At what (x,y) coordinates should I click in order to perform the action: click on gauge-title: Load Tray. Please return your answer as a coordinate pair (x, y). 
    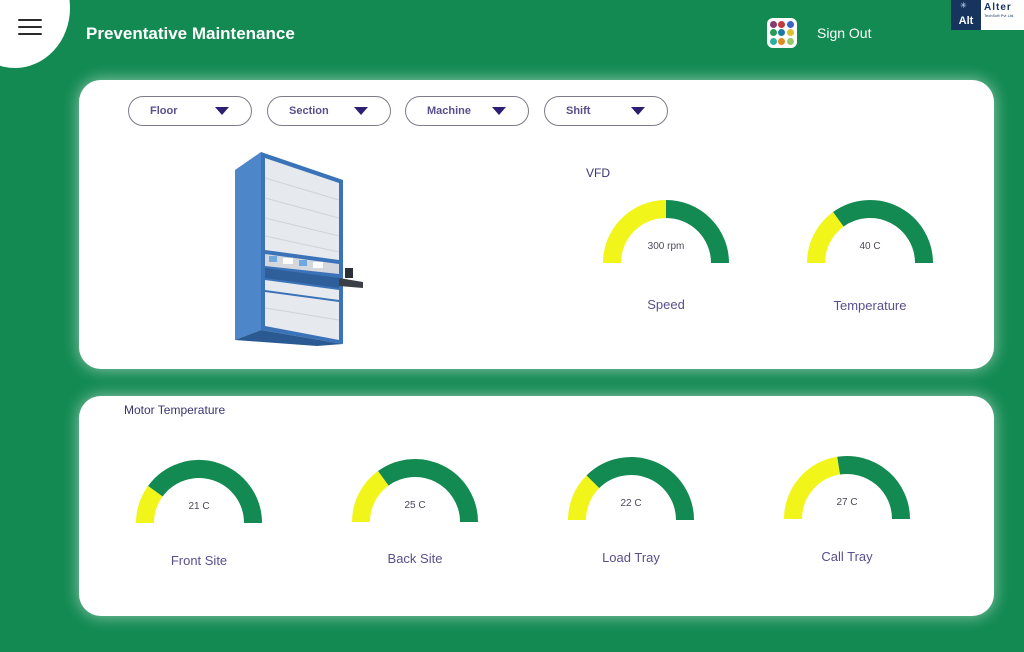
    Looking at the image, I should click on (631, 557).